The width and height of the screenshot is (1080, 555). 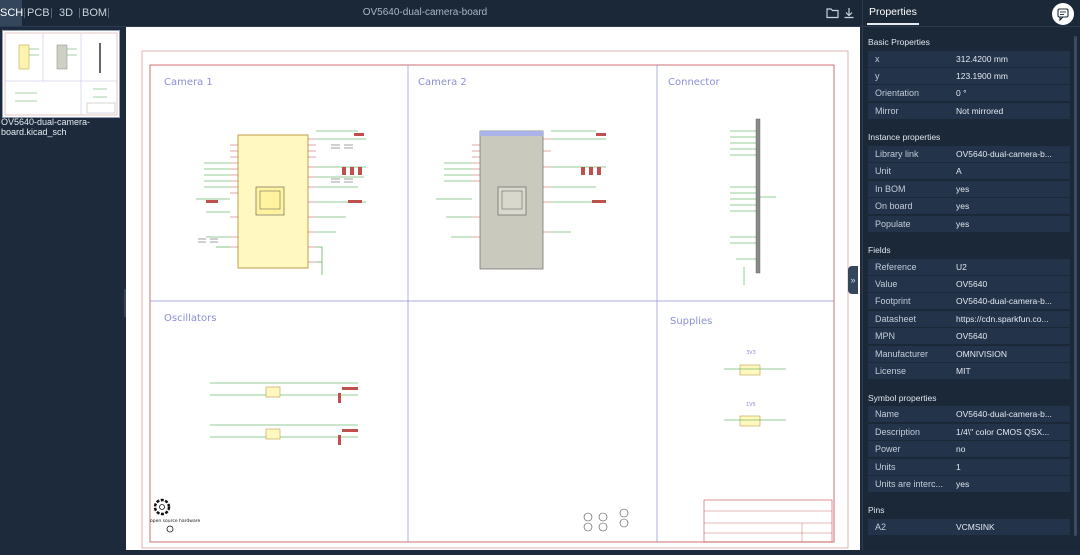 I want to click on supply-label-1v5: 1V5, so click(x=751, y=405).